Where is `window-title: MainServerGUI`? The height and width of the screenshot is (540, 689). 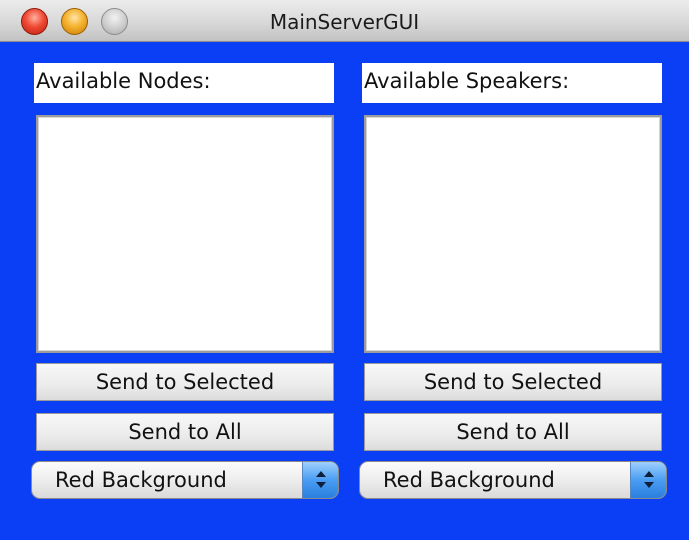 window-title: MainServerGUI is located at coordinates (344, 22).